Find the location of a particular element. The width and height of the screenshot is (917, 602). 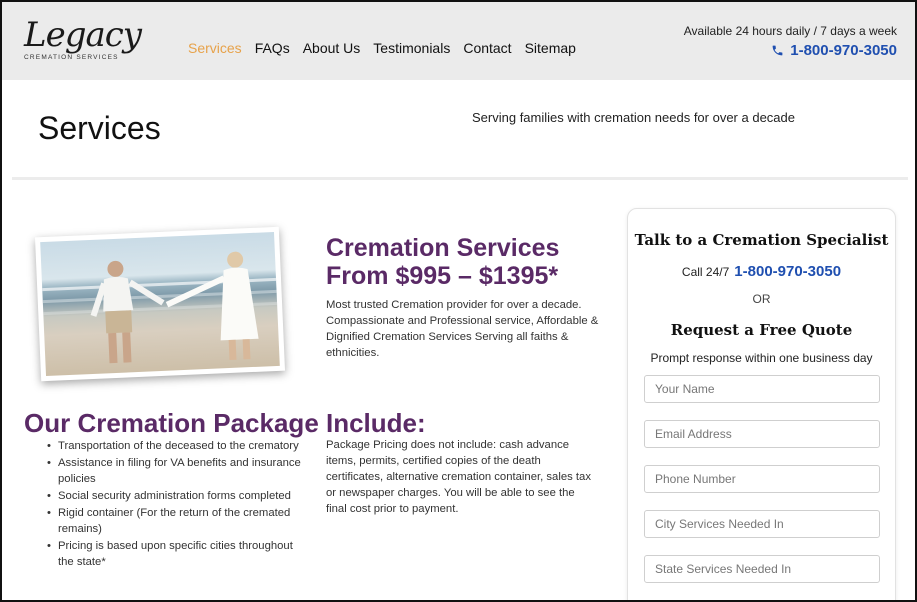

sidebar-phone-link: 1-800-970-3050 is located at coordinates (787, 271).